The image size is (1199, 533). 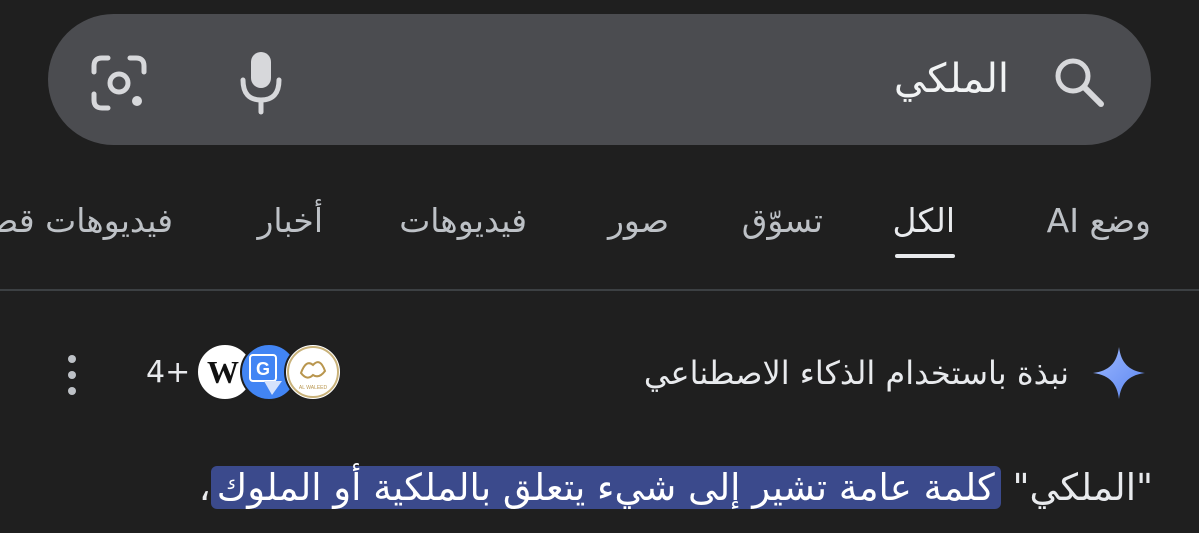 What do you see at coordinates (168, 373) in the screenshot?
I see `more-sources-count: 4+` at bounding box center [168, 373].